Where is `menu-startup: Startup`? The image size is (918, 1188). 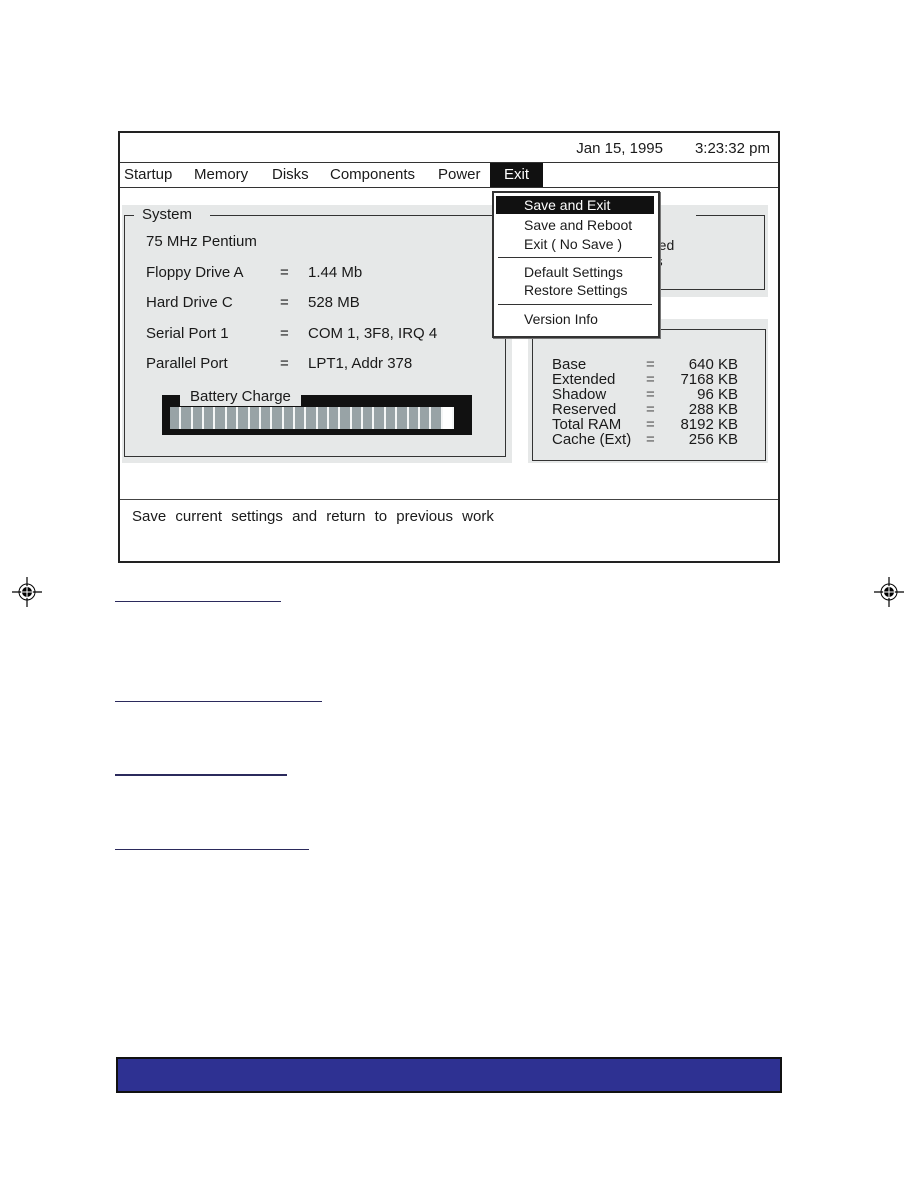
menu-startup: Startup is located at coordinates (148, 175).